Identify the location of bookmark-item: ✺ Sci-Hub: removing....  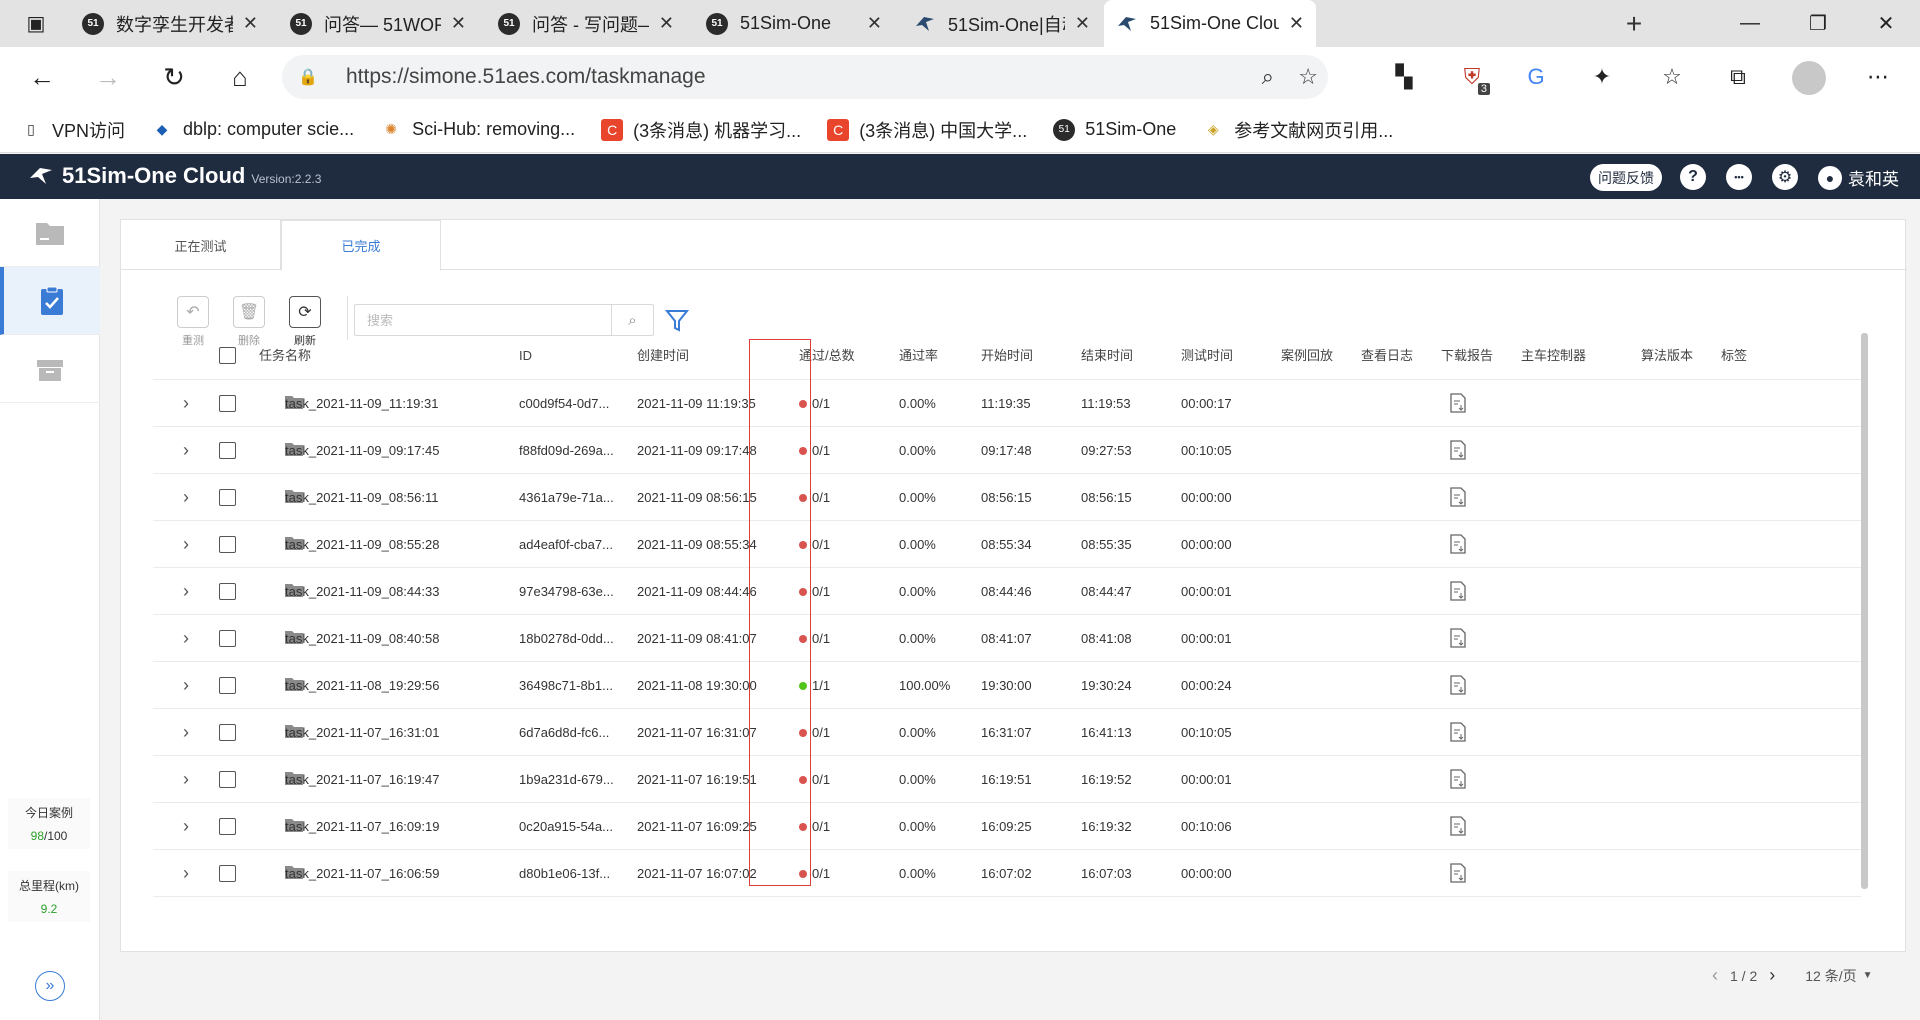
(477, 130).